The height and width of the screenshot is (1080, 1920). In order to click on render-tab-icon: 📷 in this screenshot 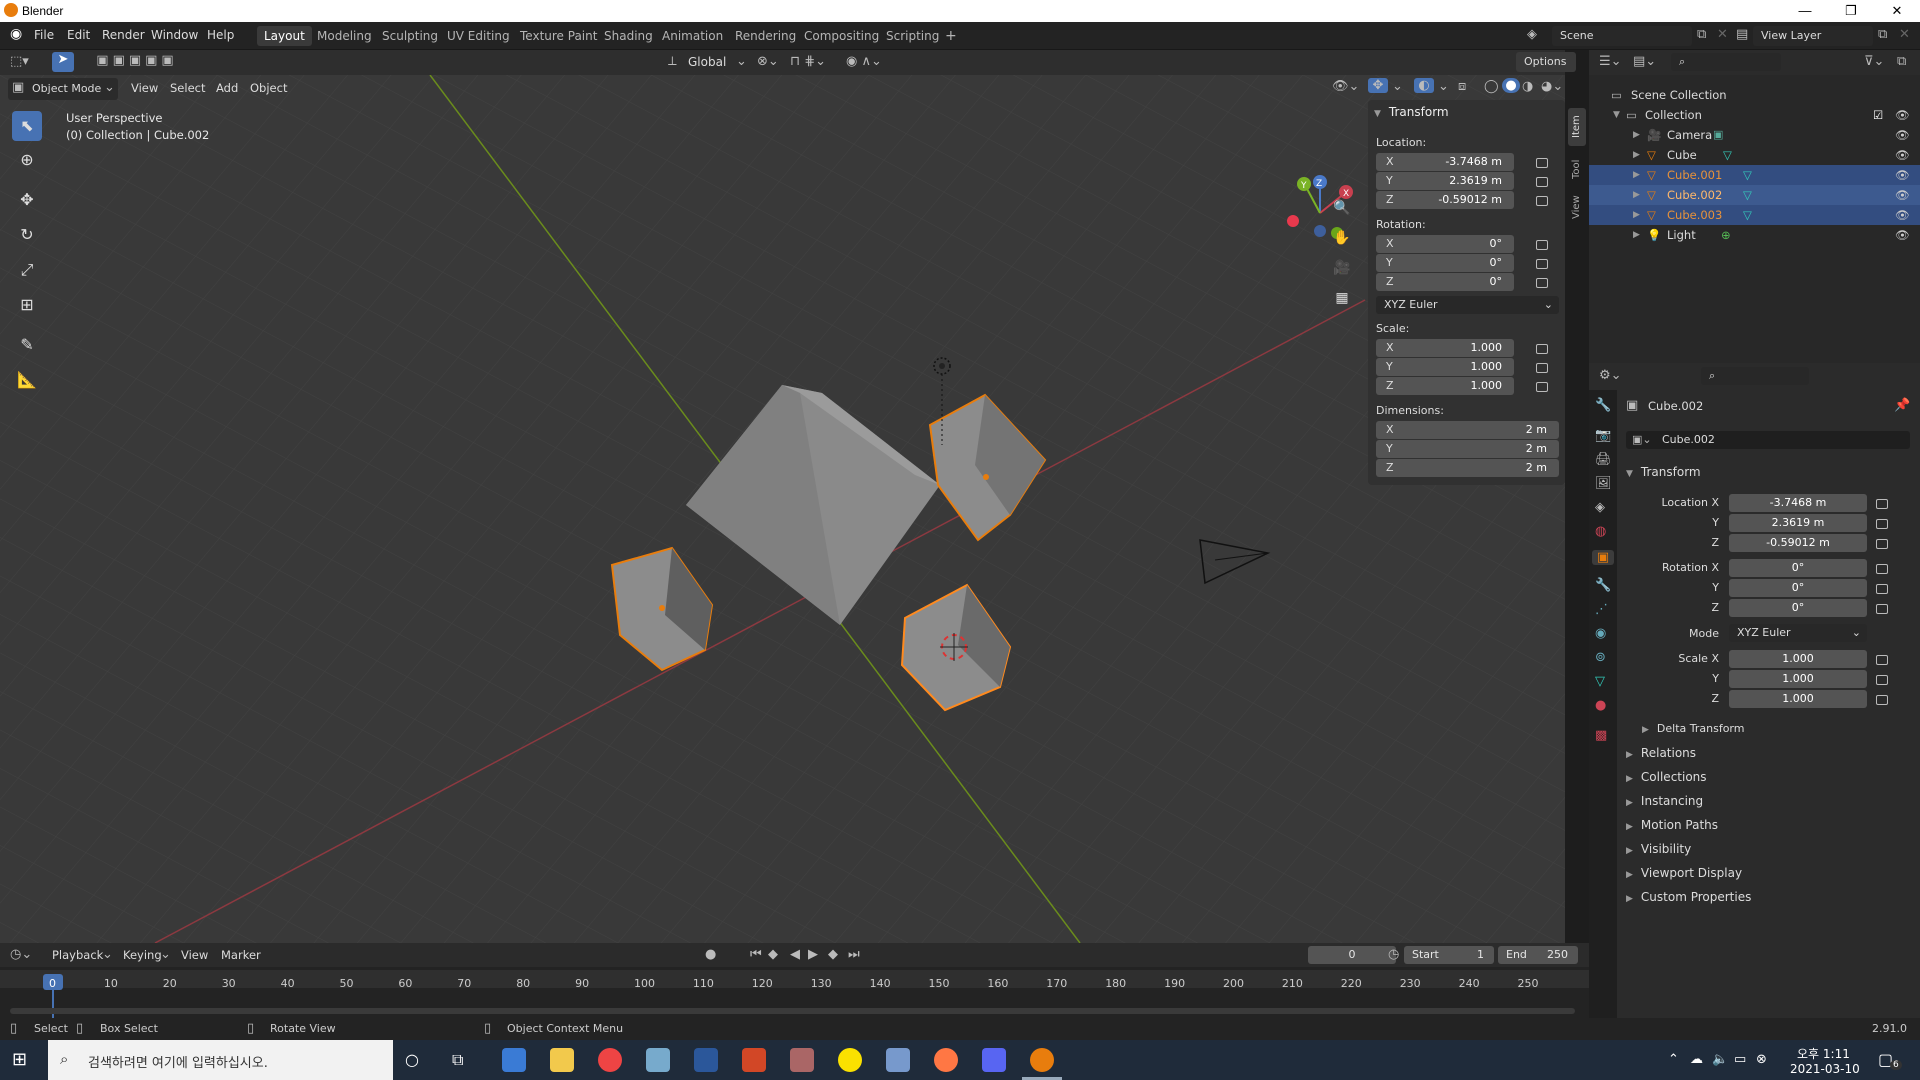, I will do `click(1603, 435)`.